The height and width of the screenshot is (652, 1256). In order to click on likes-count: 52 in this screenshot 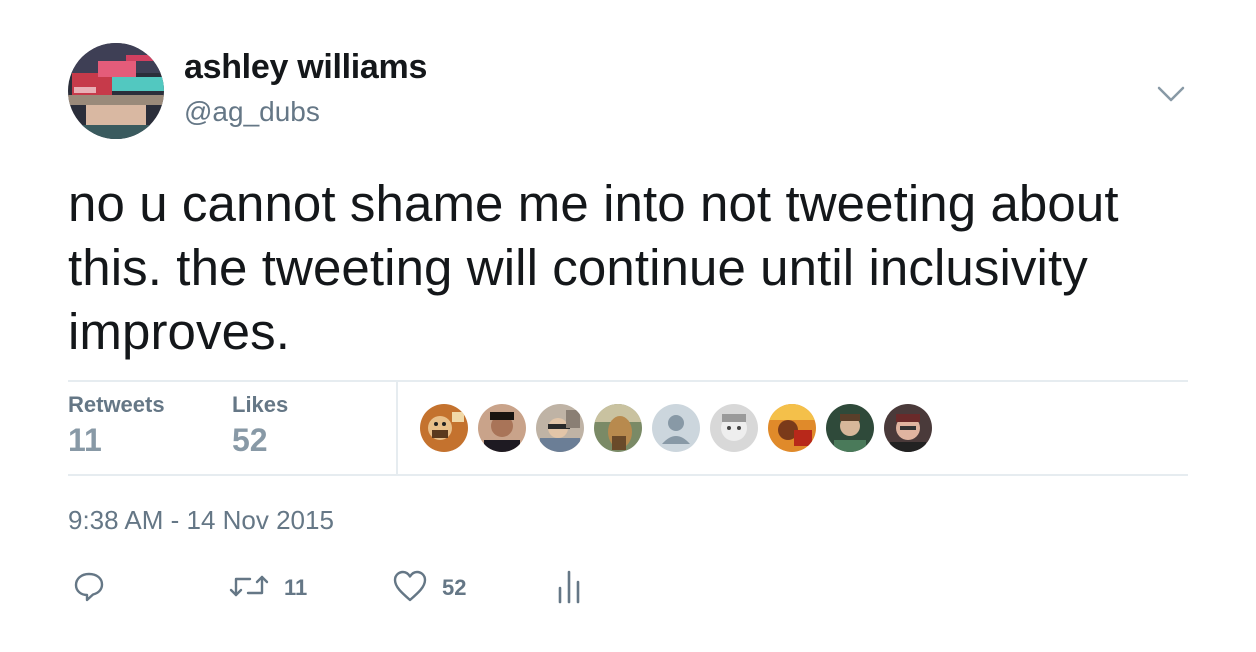, I will do `click(250, 440)`.